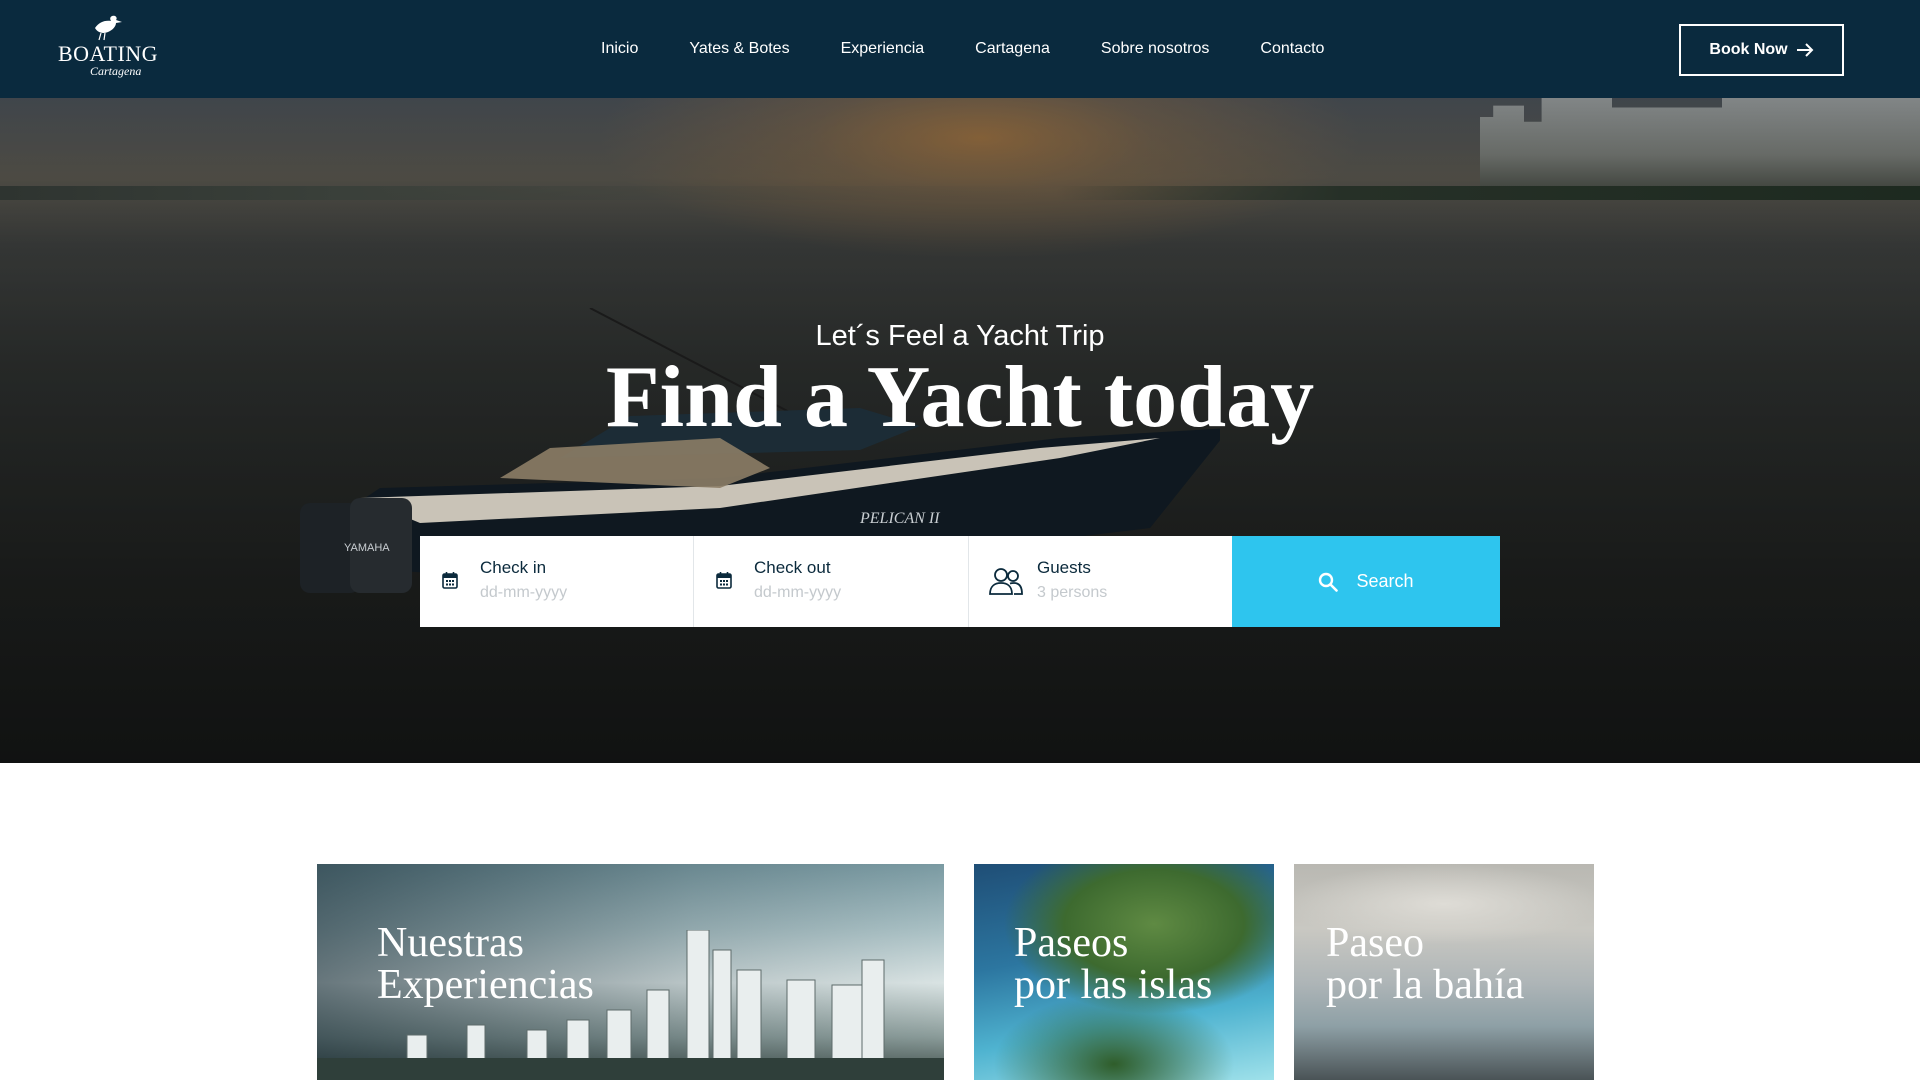  Describe the element at coordinates (557, 581) in the screenshot. I see `checkin-field: Check in` at that location.